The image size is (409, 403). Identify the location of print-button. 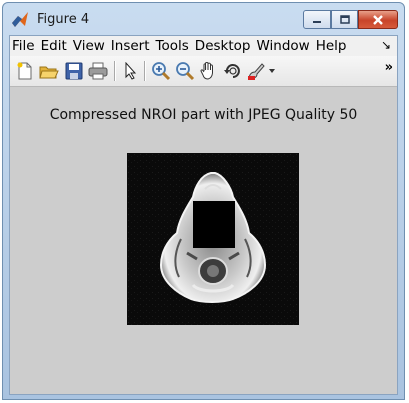
(98, 71).